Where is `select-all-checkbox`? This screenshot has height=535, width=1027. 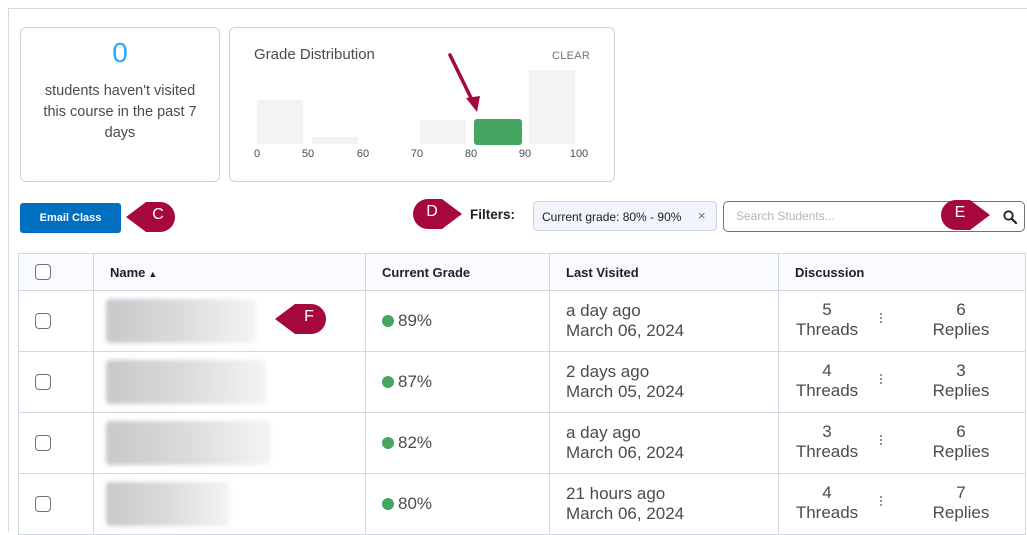
select-all-checkbox is located at coordinates (43, 272).